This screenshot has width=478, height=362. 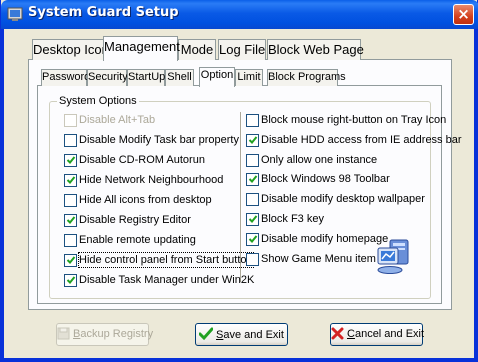 What do you see at coordinates (239, 359) in the screenshot?
I see `window-border-bottom` at bounding box center [239, 359].